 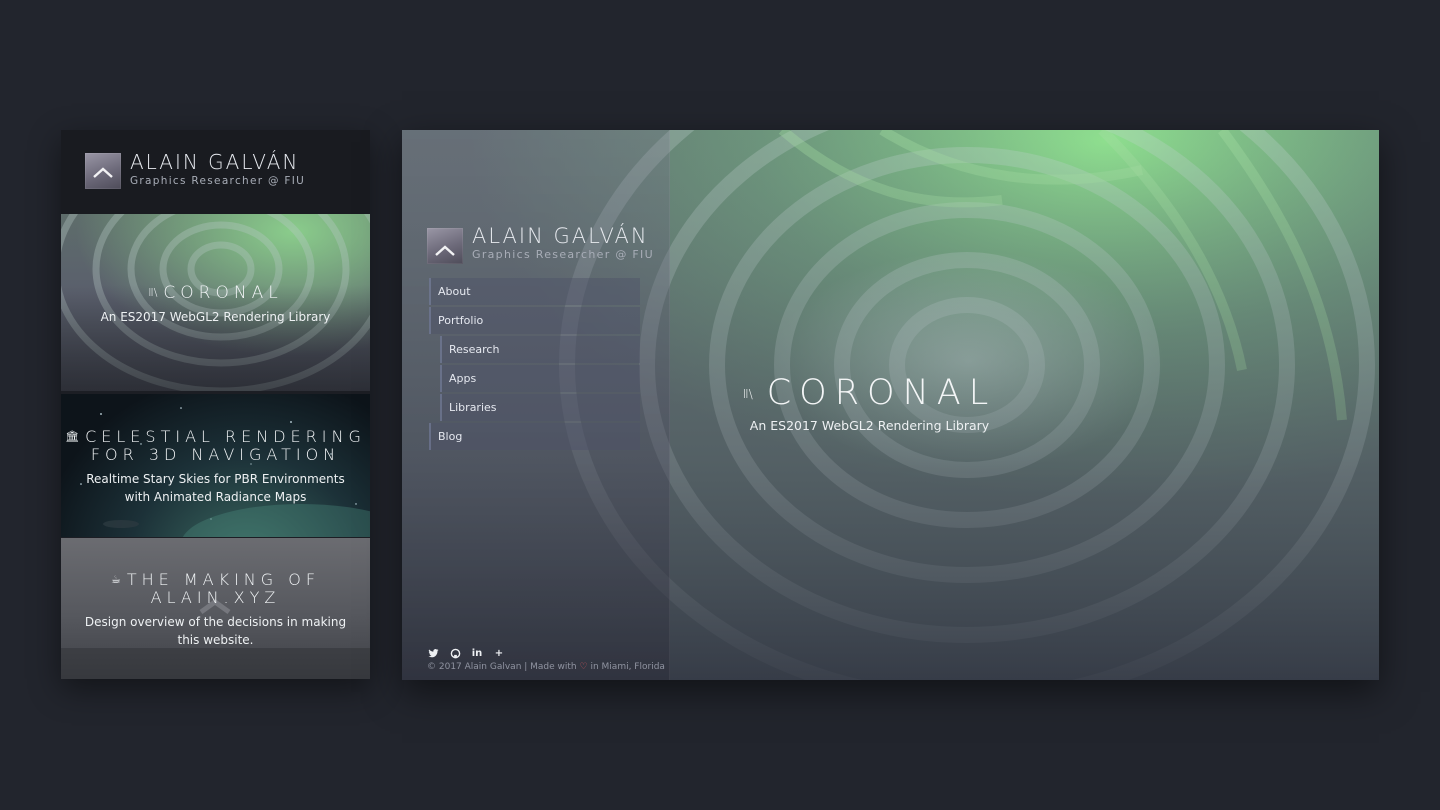 What do you see at coordinates (466, 654) in the screenshot?
I see `social-links: in +` at bounding box center [466, 654].